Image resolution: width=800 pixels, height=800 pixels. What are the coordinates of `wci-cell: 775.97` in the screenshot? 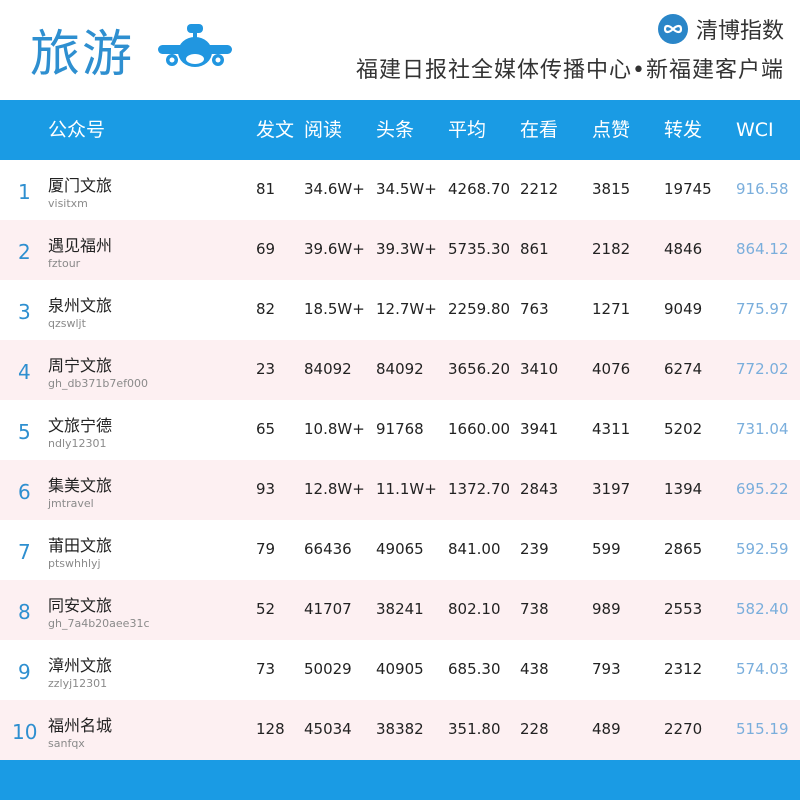 It's located at (762, 309).